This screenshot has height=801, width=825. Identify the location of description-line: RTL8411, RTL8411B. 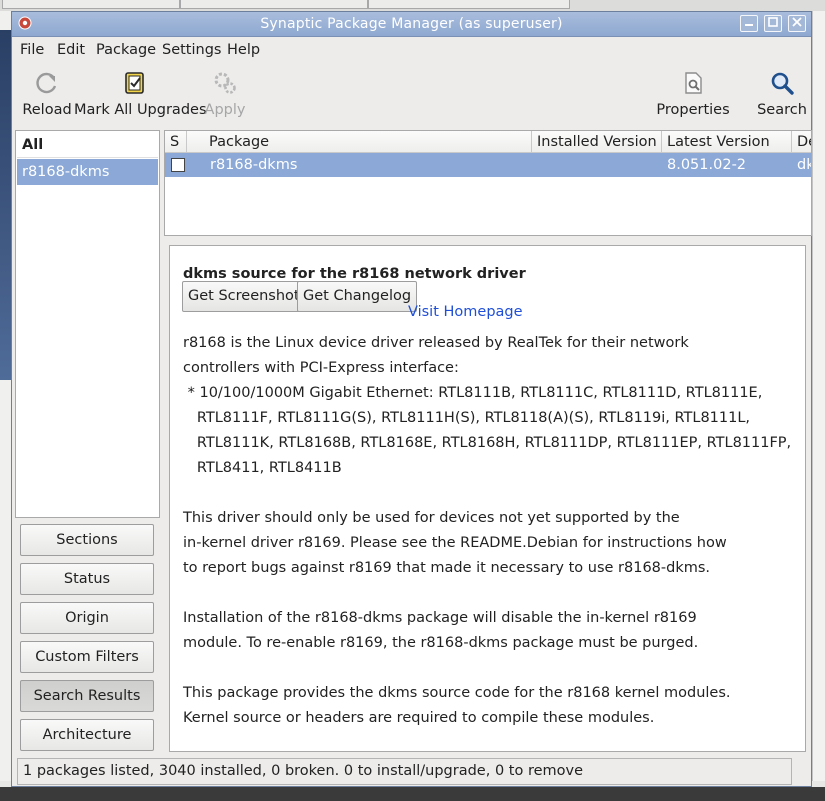
(262, 468).